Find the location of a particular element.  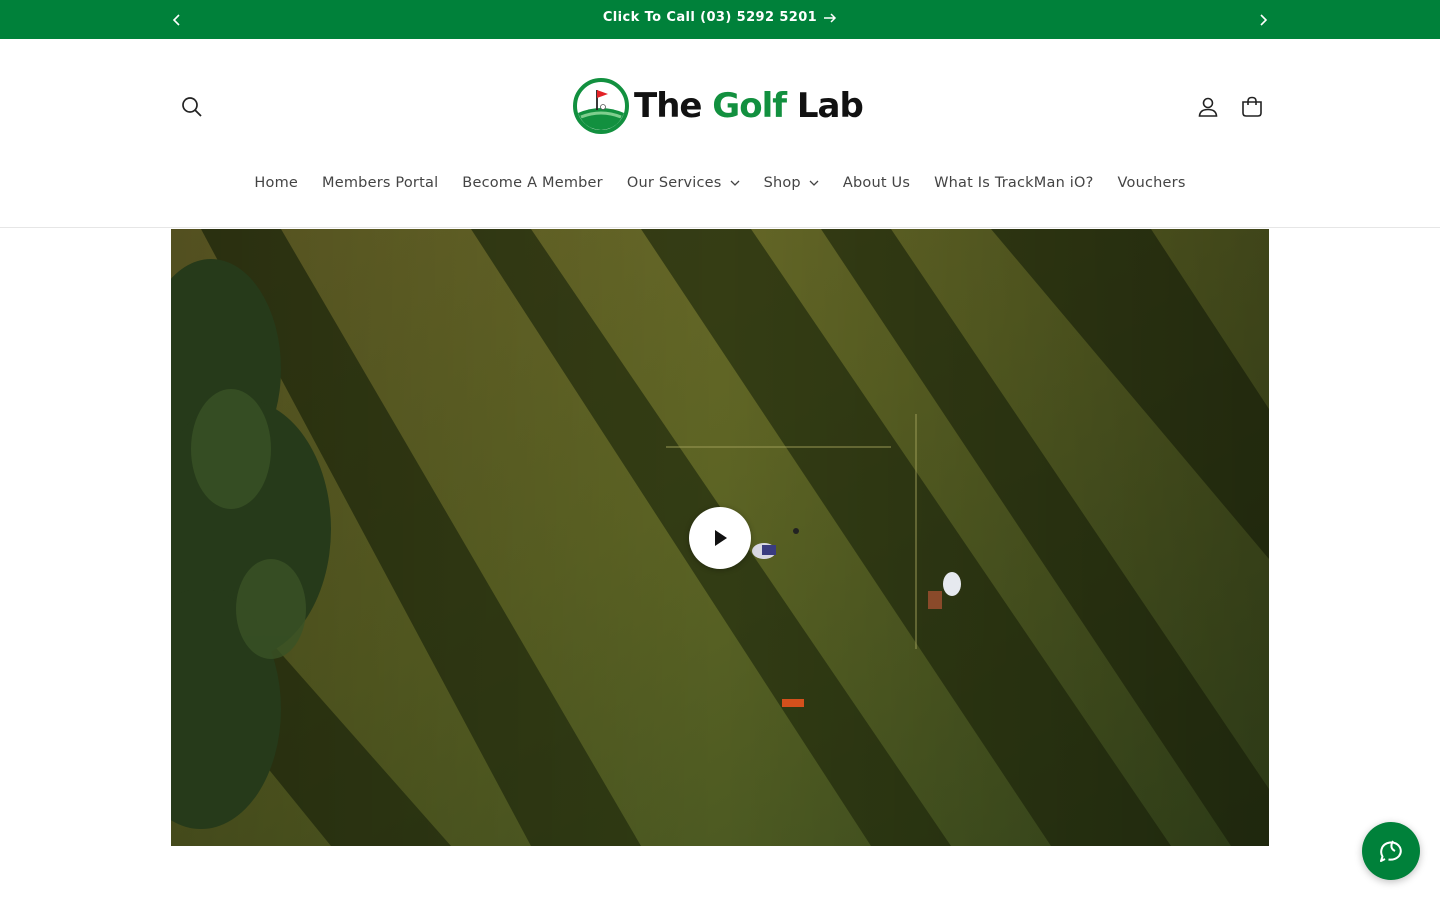

cart-icon is located at coordinates (1252, 106).